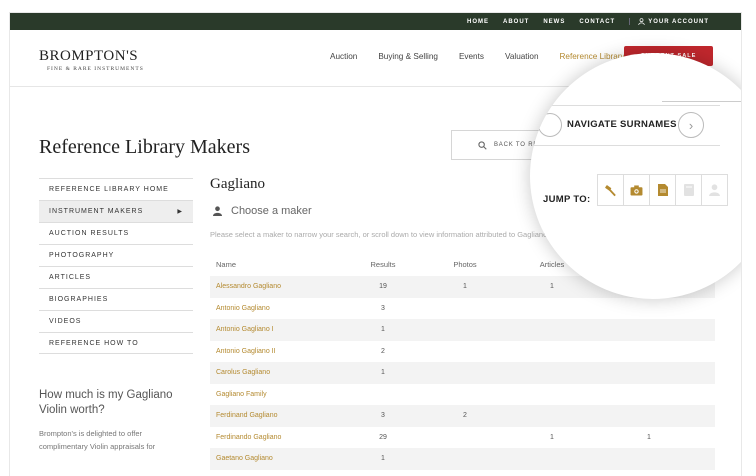  I want to click on jump-photography, so click(636, 190).